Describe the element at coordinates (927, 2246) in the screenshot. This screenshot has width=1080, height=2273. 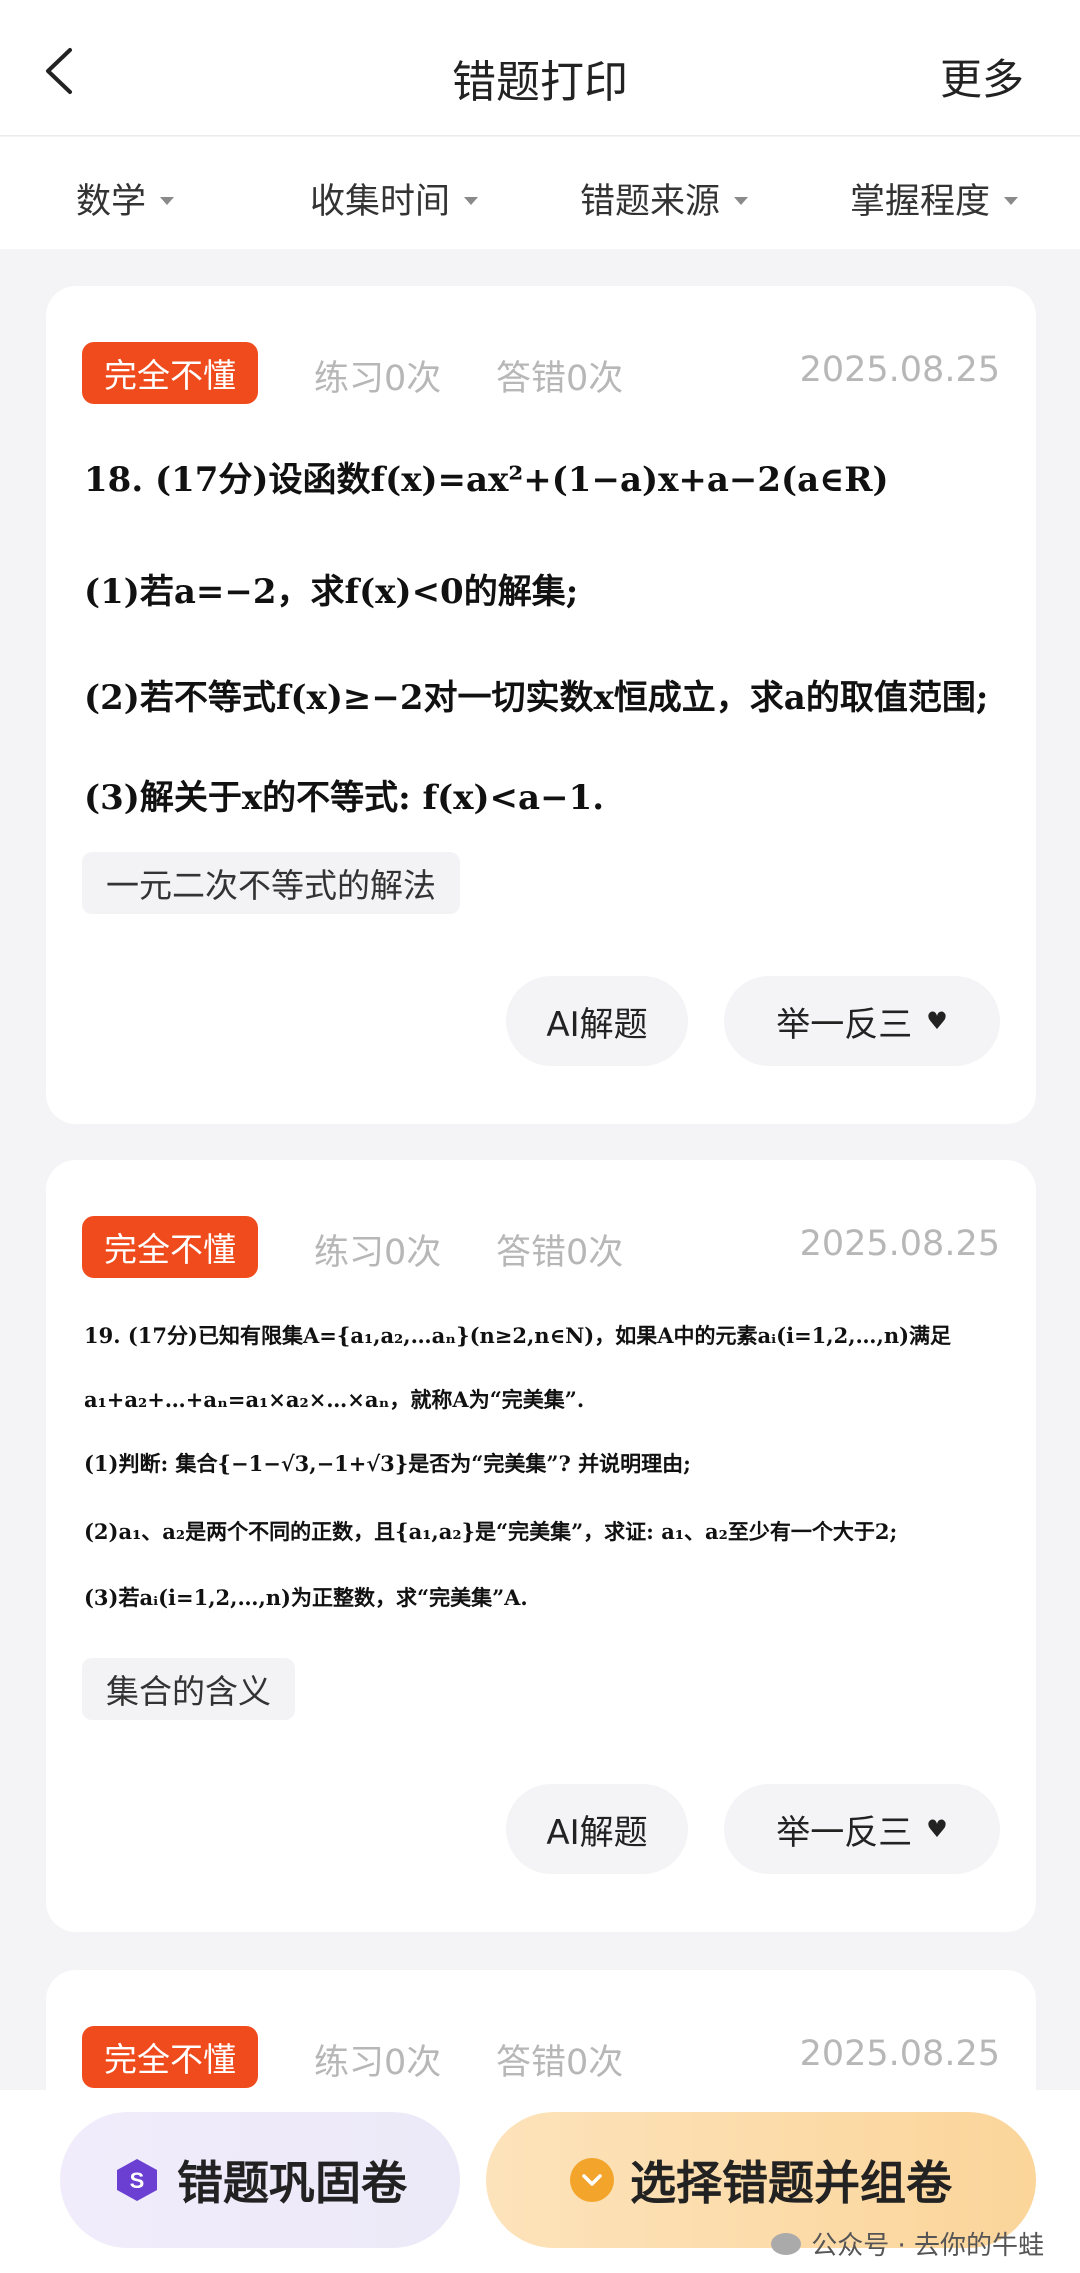
I see `watermark-text: 公众号 · 去你的牛蛙` at that location.